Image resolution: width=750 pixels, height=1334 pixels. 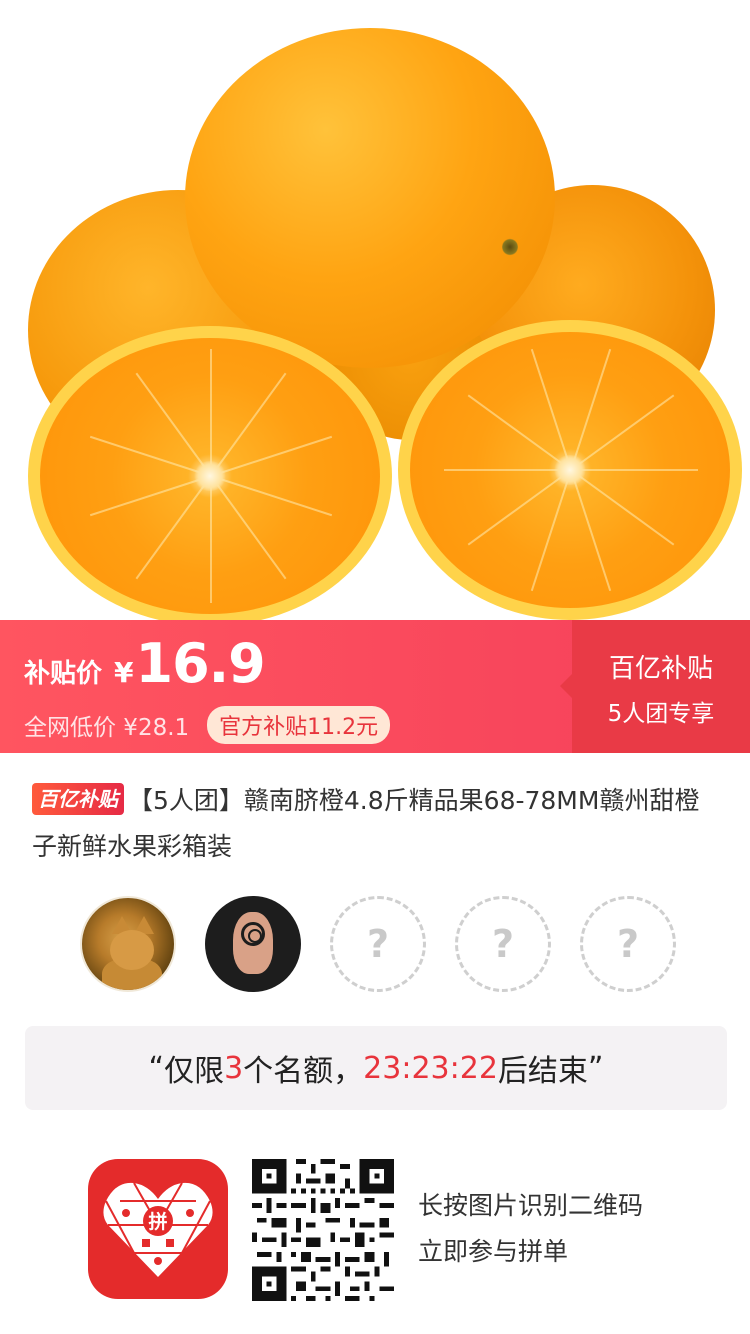 What do you see at coordinates (303, 1071) in the screenshot?
I see `countdown-middle: 个名额，` at bounding box center [303, 1071].